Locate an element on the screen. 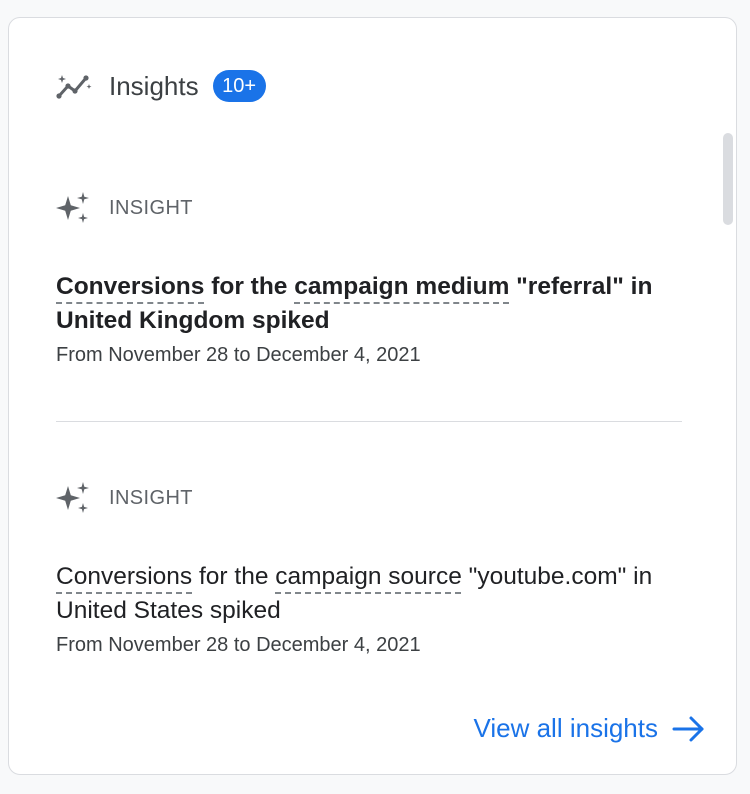 Image resolution: width=750 pixels, height=794 pixels. card-header: Insights 10+ is located at coordinates (161, 86).